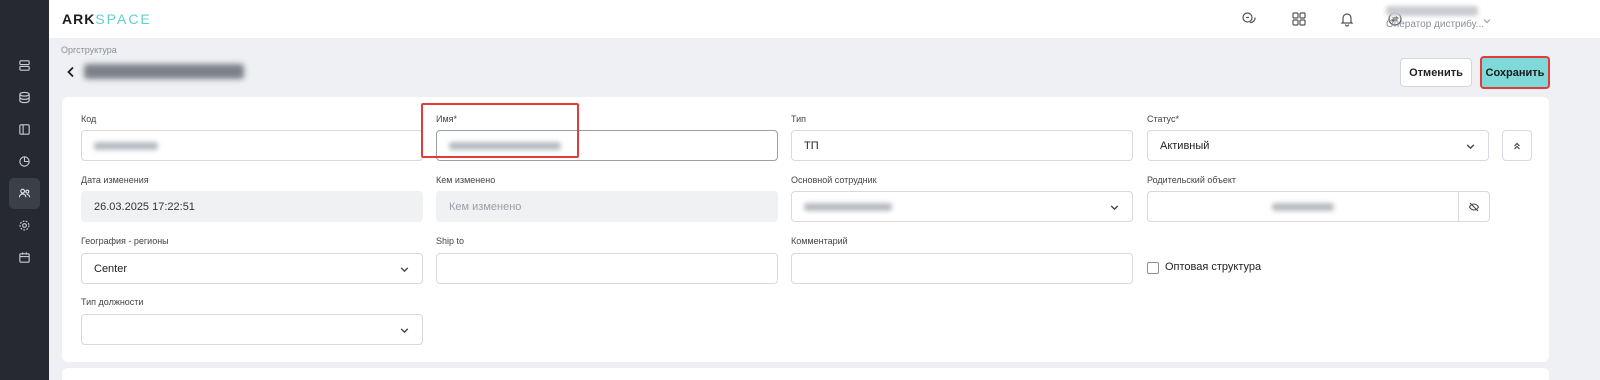 This screenshot has width=1600, height=380. I want to click on app-logo: ARKSPACE, so click(107, 19).